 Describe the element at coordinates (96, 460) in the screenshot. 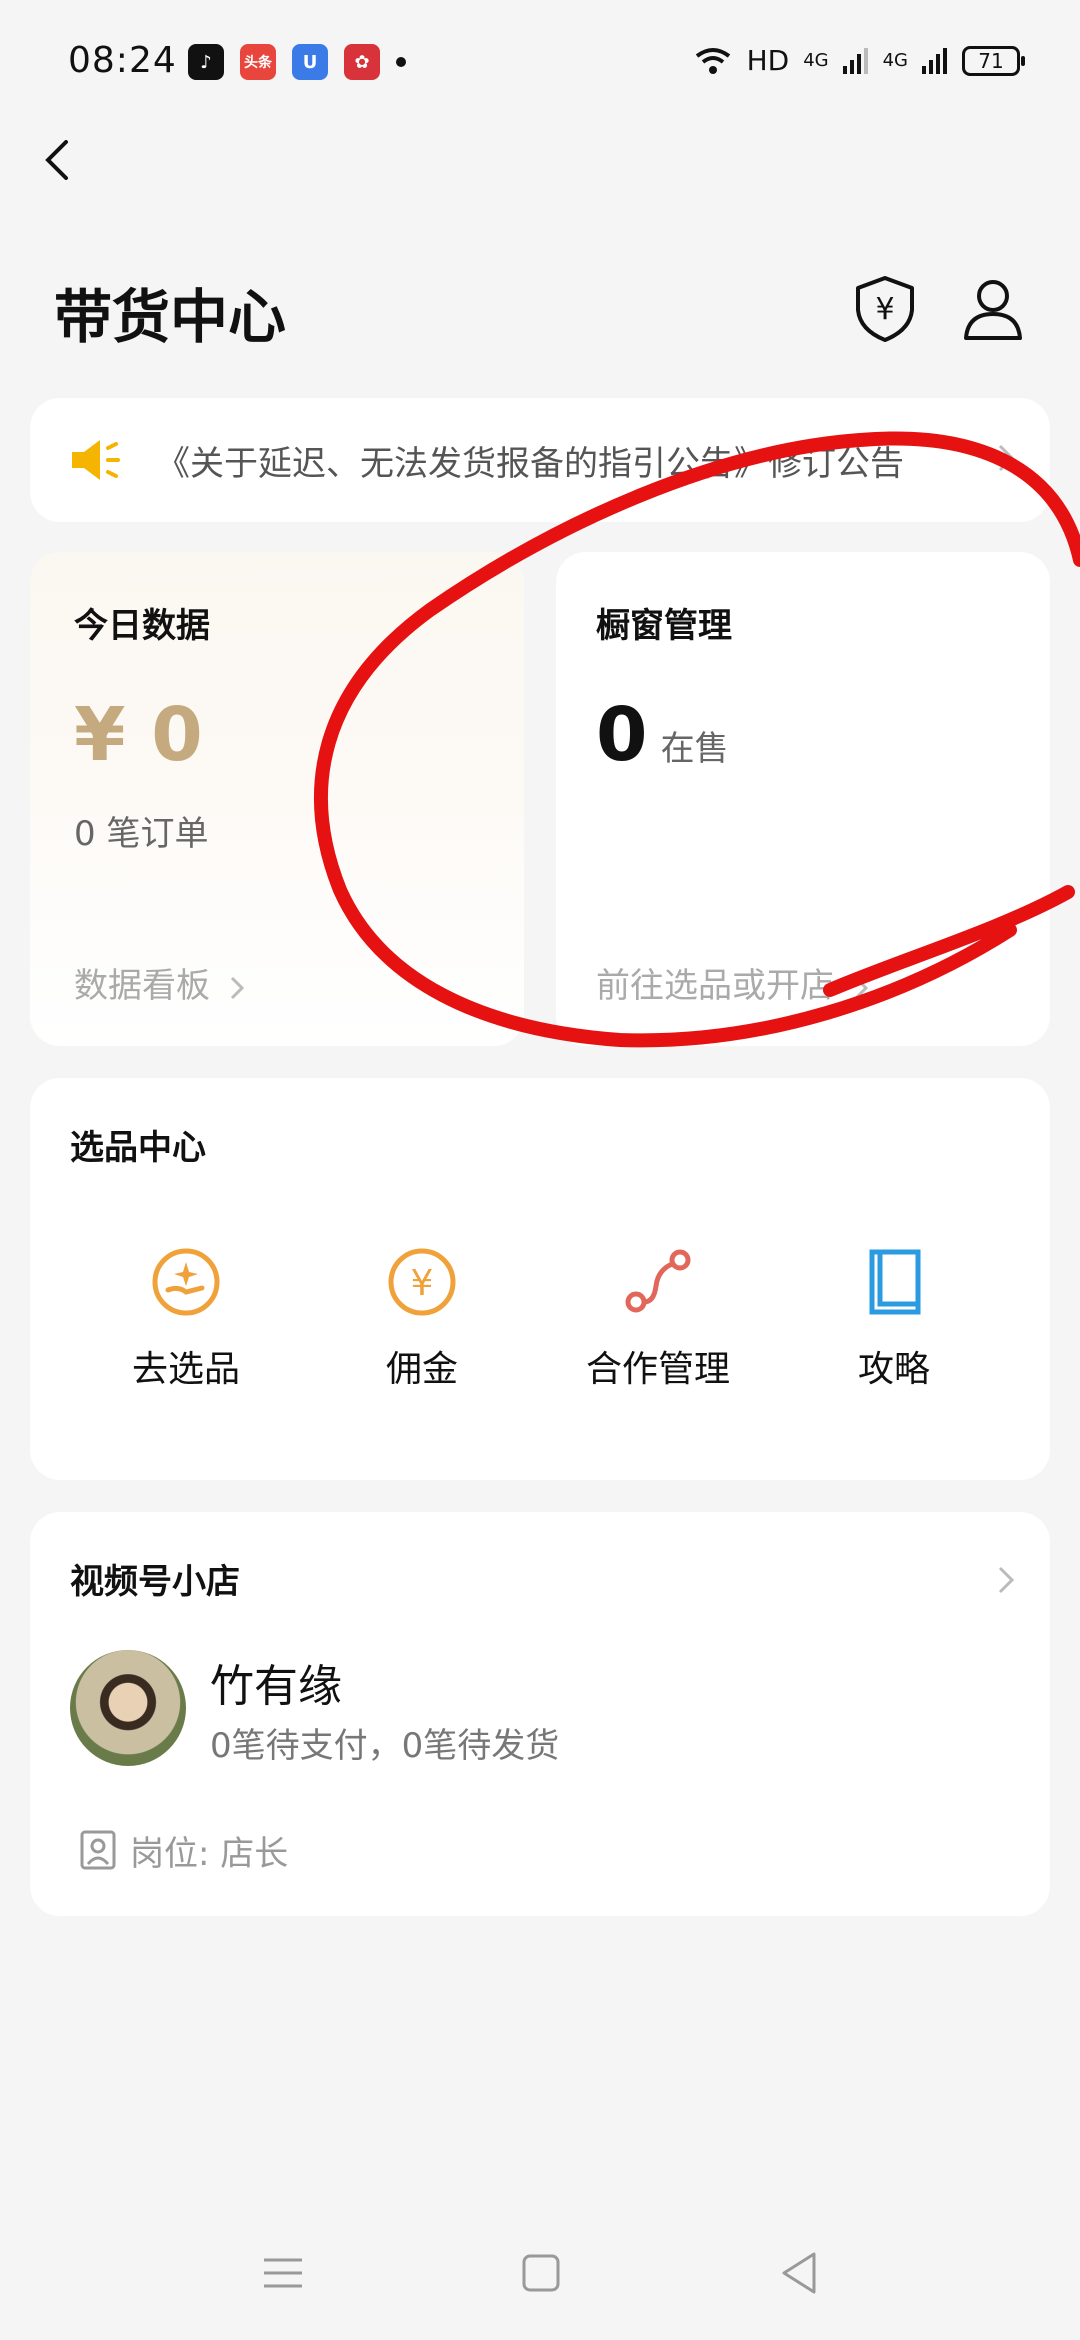

I see `megaphone-icon` at that location.